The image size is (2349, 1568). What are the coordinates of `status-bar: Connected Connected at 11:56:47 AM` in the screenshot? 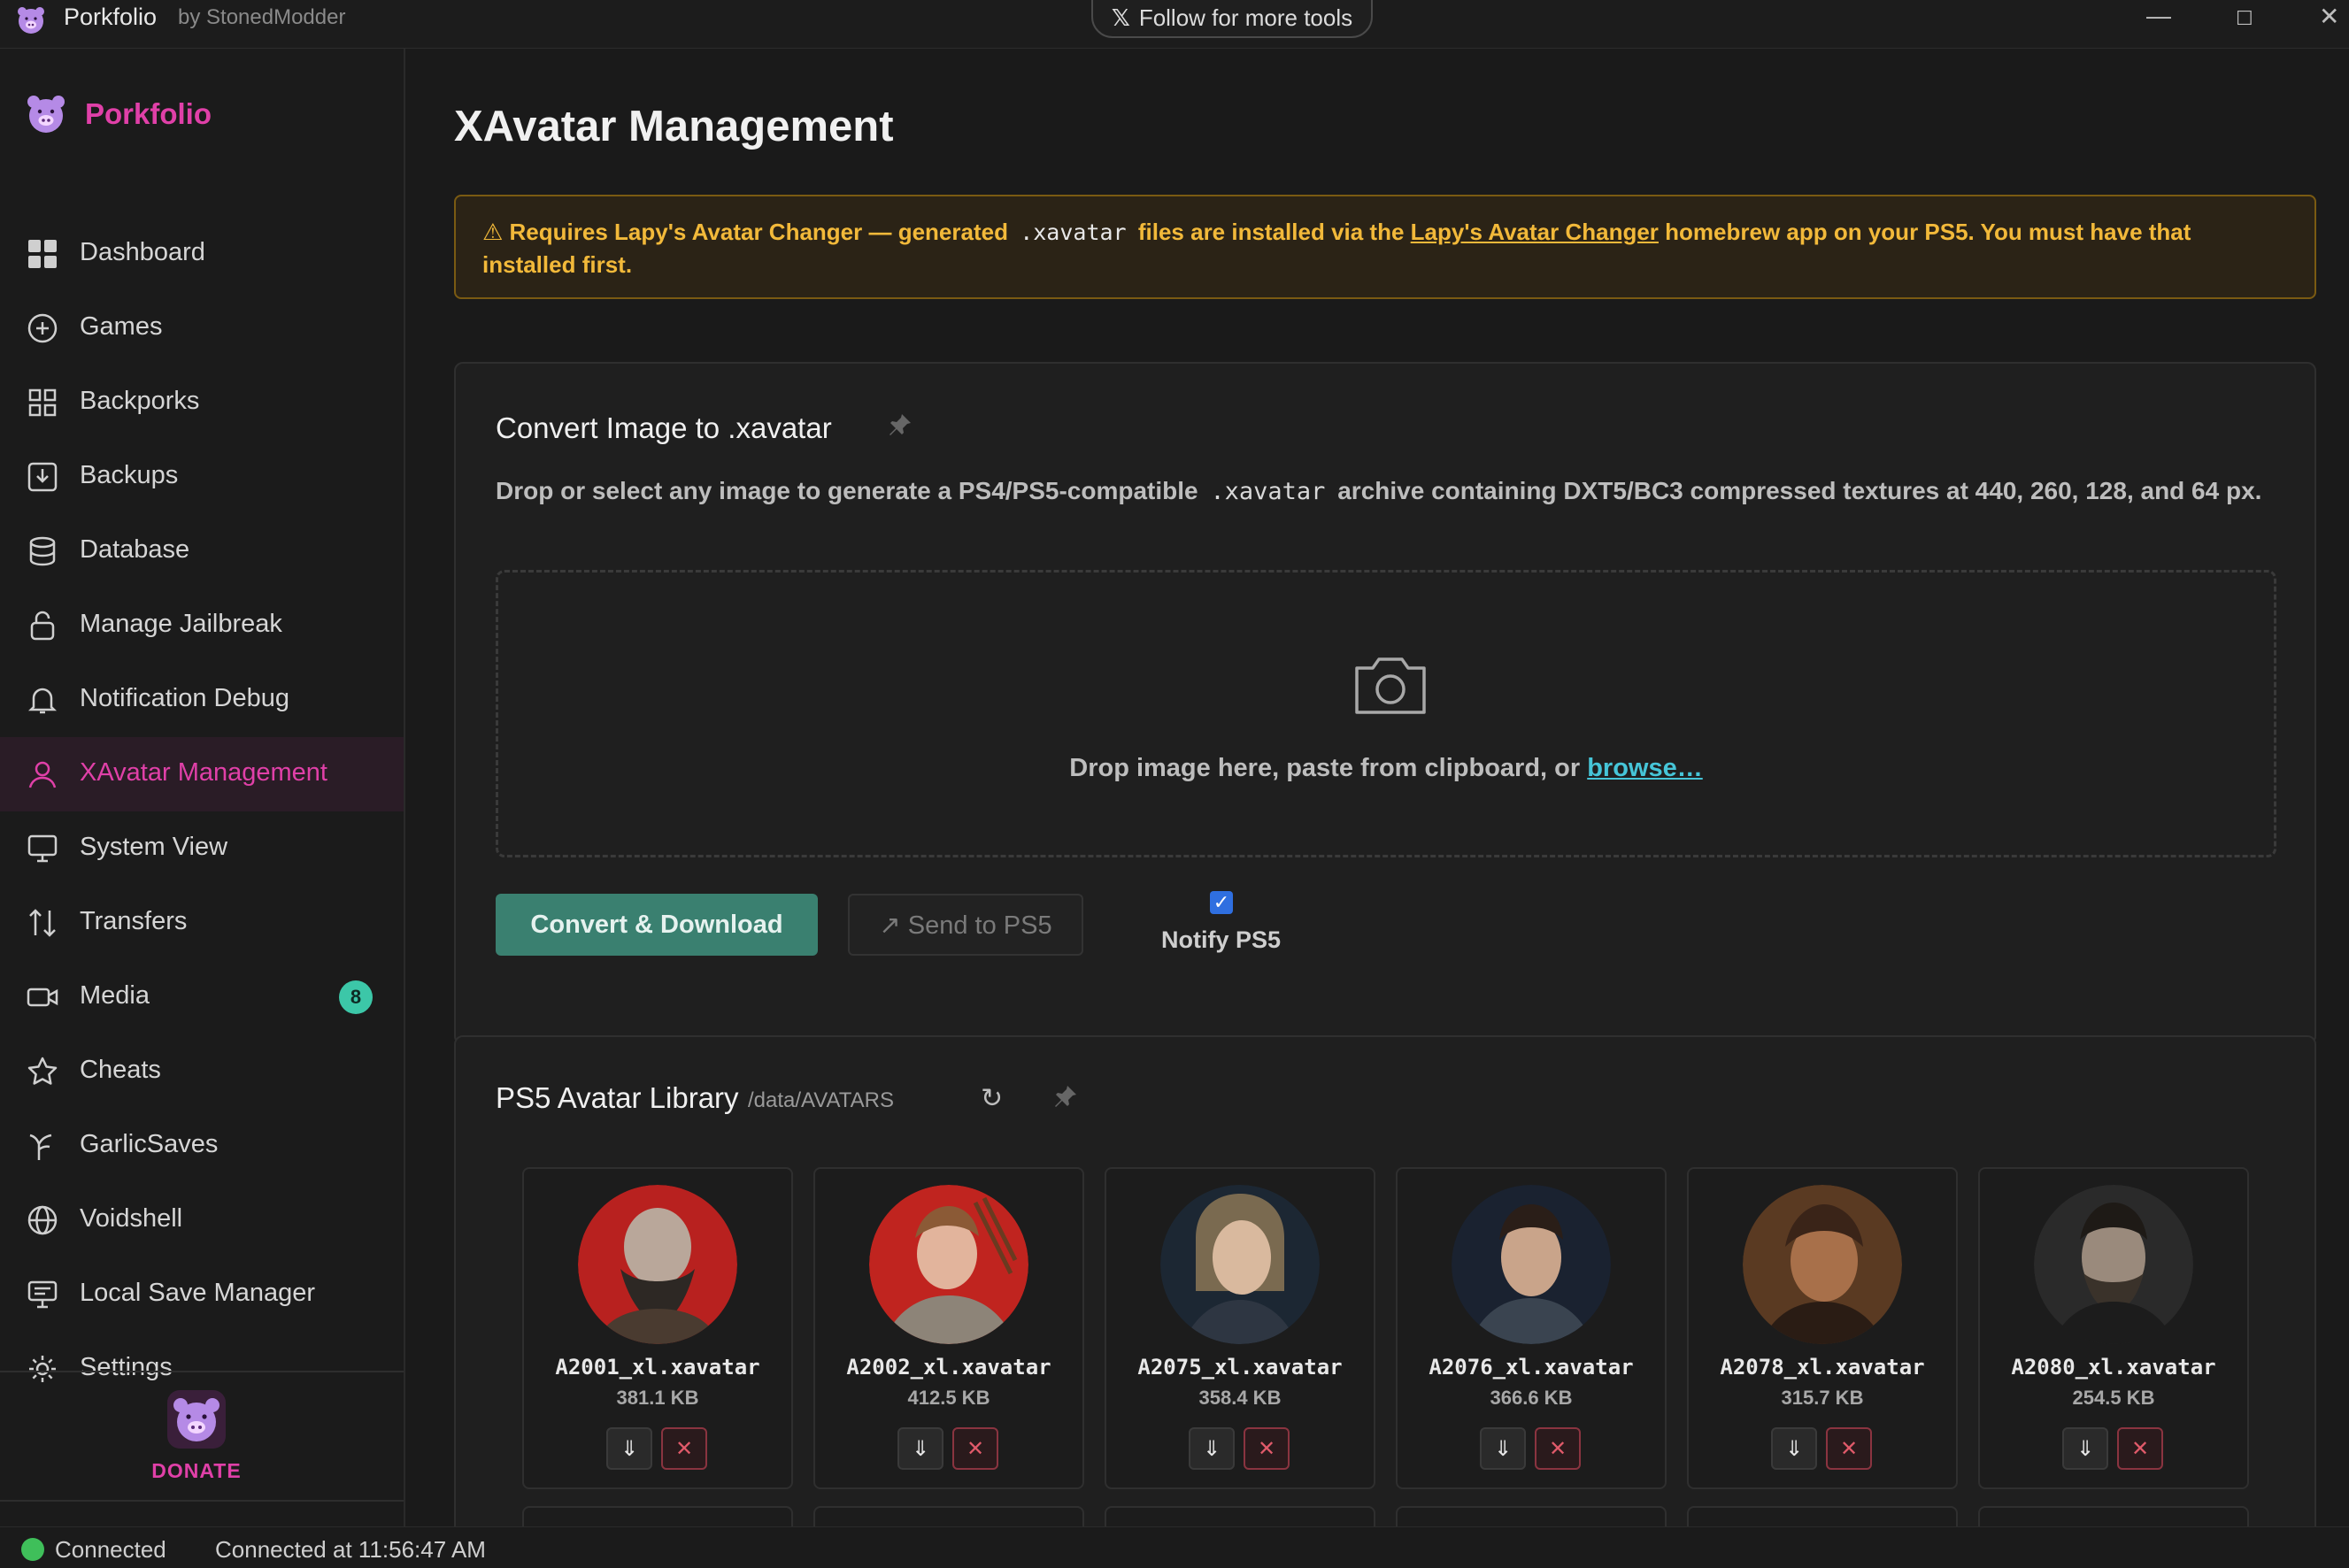 It's located at (1174, 1547).